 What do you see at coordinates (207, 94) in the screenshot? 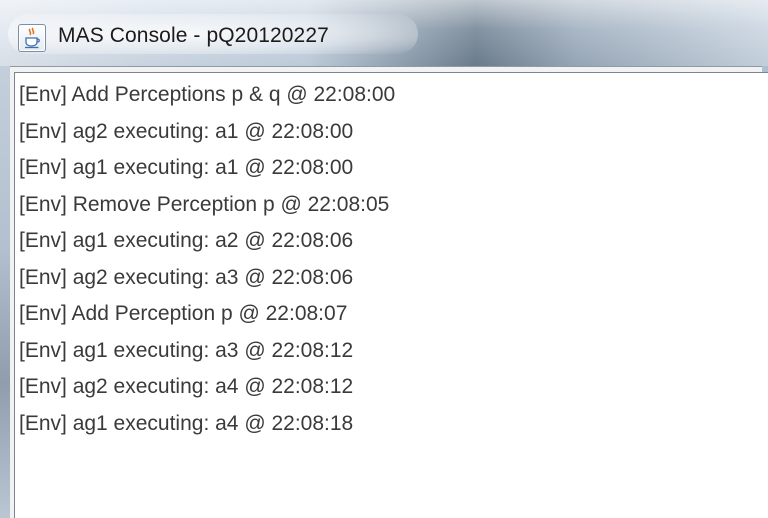
I see `console-line: [Env] Add Perceptions p & q @ 22:08:00` at bounding box center [207, 94].